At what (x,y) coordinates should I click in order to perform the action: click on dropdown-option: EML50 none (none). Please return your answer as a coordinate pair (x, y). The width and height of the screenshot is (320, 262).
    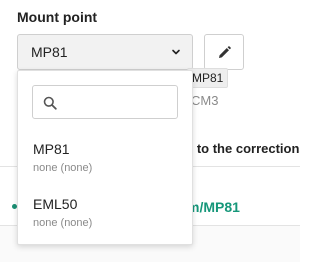
    Looking at the image, I should click on (105, 220).